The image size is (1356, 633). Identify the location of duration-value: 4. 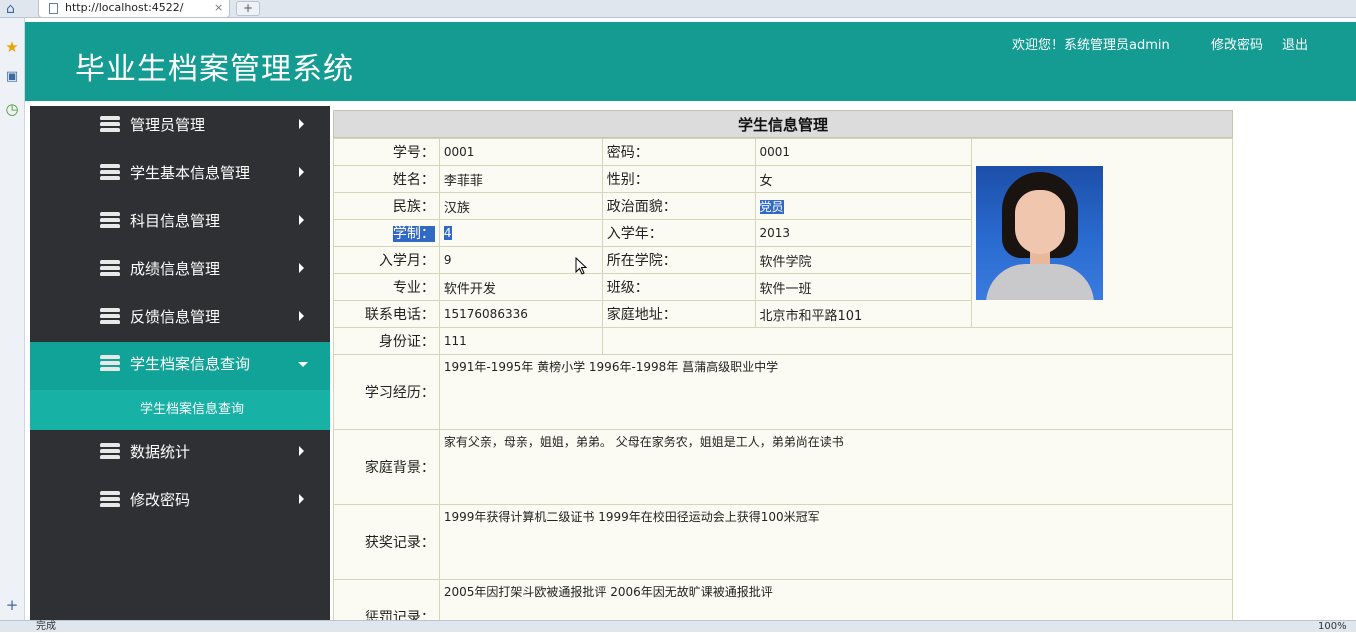
(447, 233).